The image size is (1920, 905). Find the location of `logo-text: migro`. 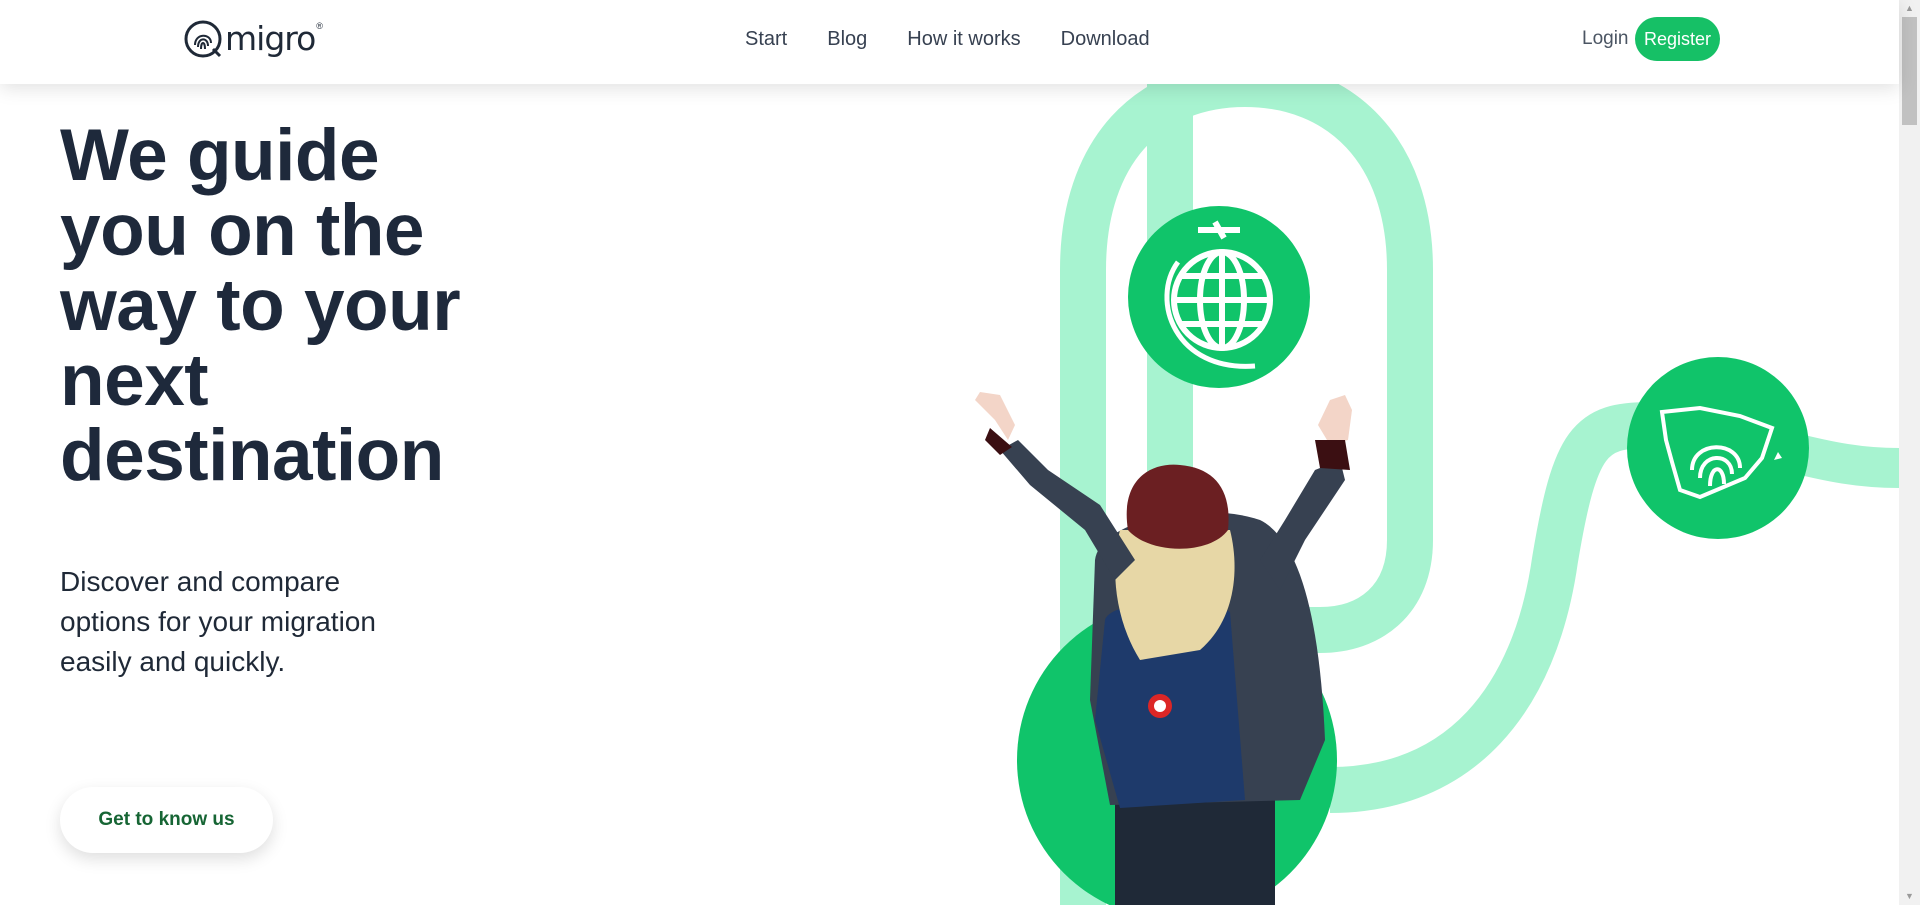

logo-text: migro is located at coordinates (270, 38).